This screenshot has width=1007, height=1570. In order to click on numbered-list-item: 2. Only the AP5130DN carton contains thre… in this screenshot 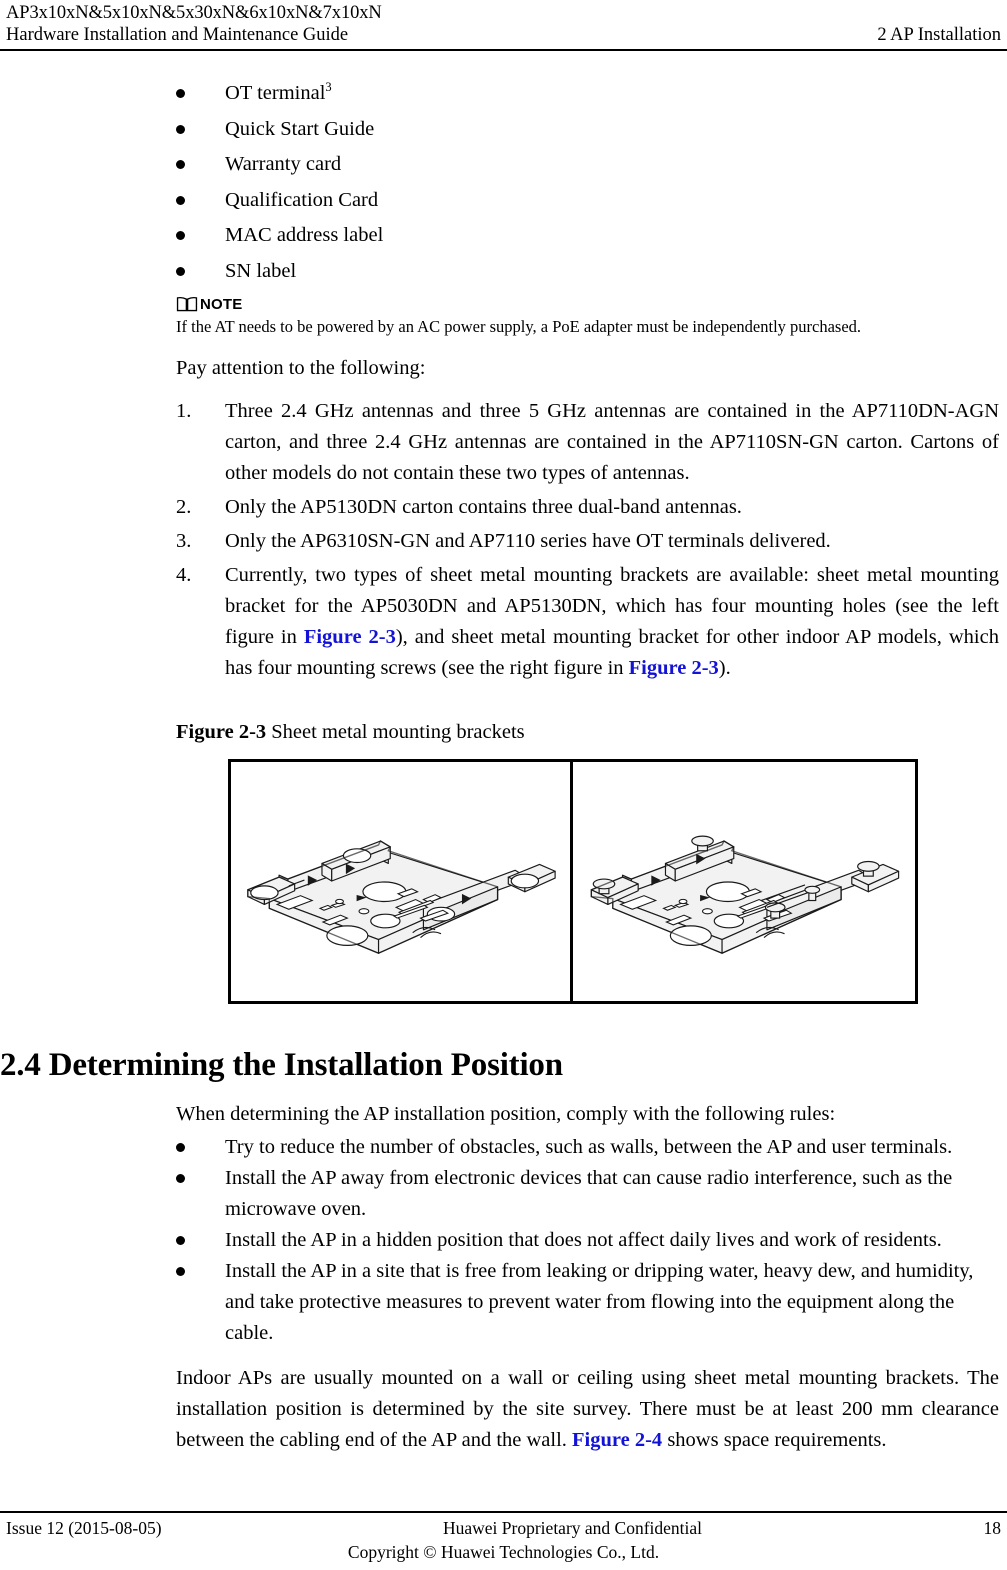, I will do `click(587, 507)`.